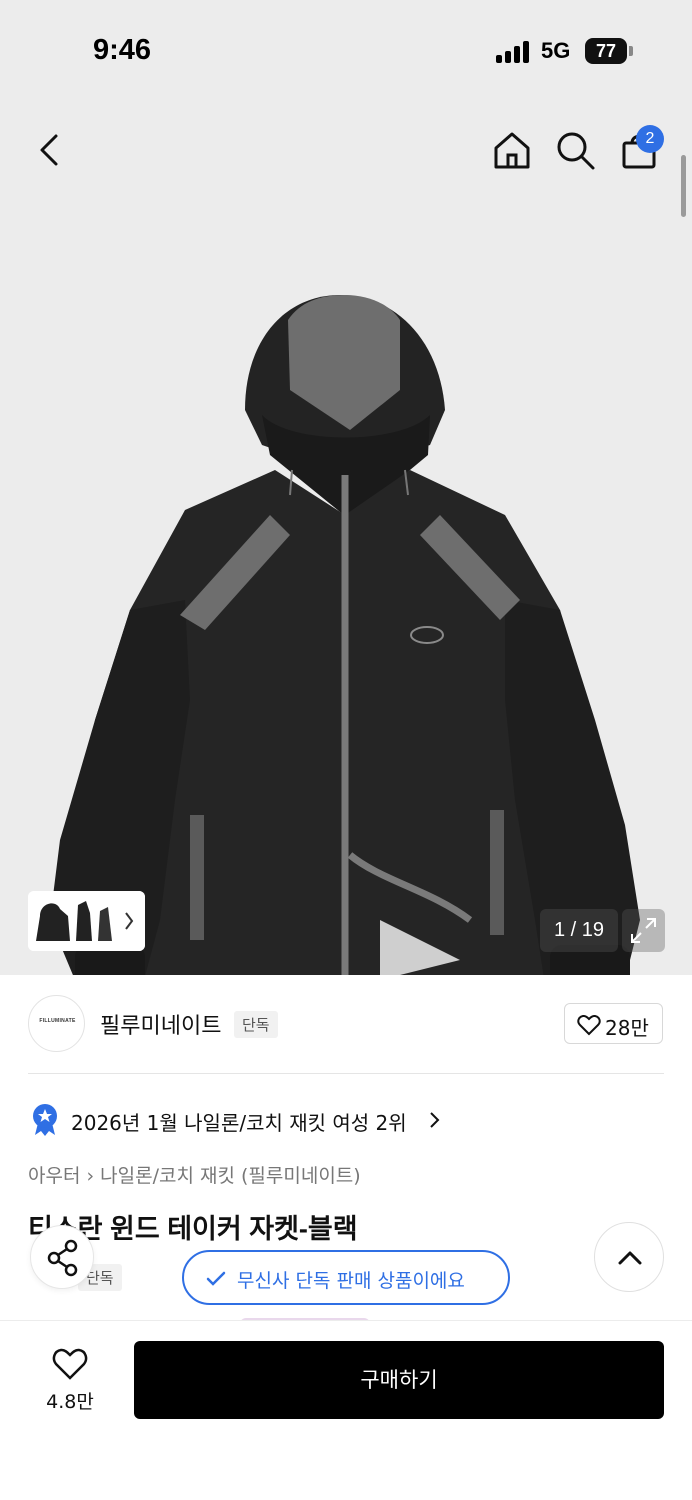  I want to click on image-counter: 1 / 19, so click(579, 930).